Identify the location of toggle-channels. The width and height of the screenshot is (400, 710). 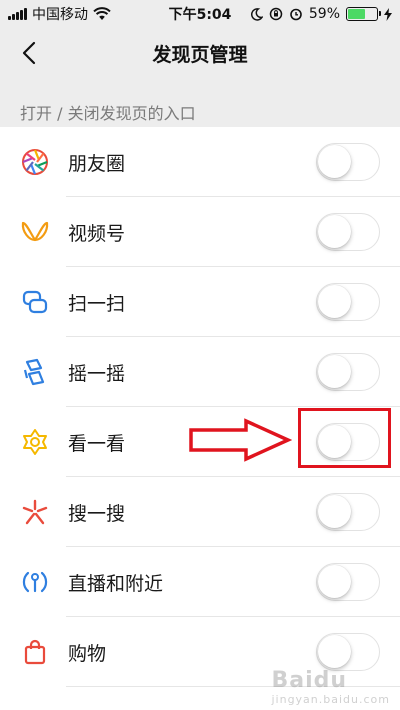
(348, 232).